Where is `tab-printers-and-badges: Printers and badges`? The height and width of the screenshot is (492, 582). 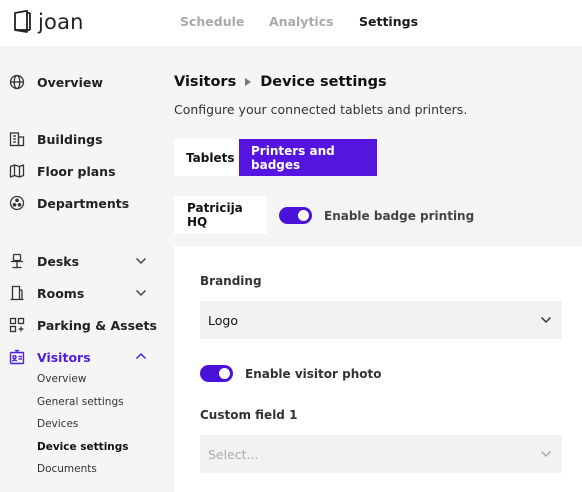
tab-printers-and-badges: Printers and badges is located at coordinates (308, 157).